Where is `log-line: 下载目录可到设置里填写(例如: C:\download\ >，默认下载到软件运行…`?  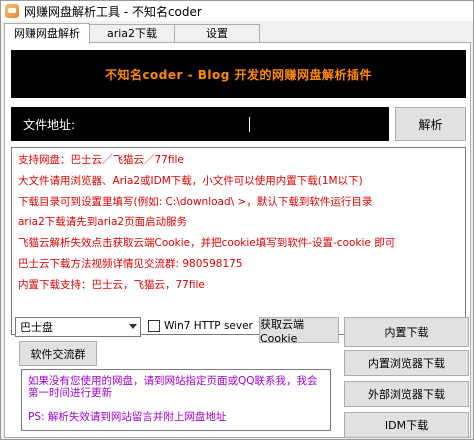 log-line: 下载目录可到设置里填写(例如: C:\download\ >，默认下载到软件运行… is located at coordinates (195, 201).